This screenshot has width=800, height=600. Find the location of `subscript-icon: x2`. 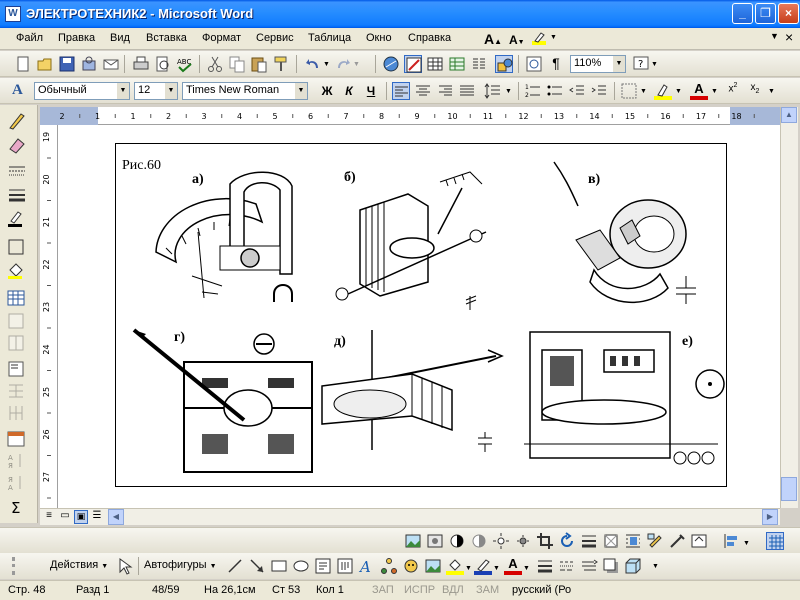

subscript-icon: x2 is located at coordinates (755, 91).